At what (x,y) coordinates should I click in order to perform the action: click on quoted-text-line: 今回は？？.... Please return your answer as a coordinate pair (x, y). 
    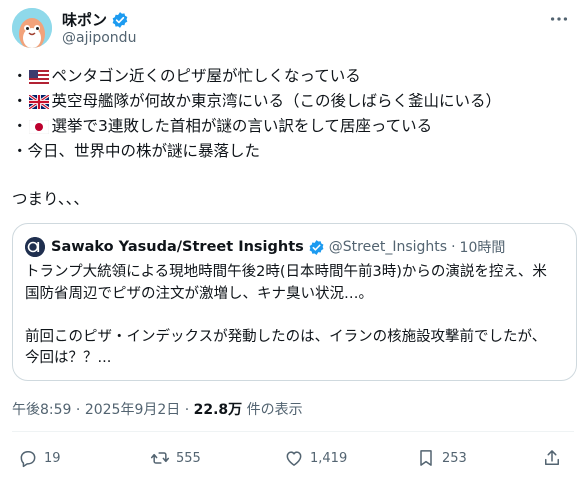
    Looking at the image, I should click on (68, 358).